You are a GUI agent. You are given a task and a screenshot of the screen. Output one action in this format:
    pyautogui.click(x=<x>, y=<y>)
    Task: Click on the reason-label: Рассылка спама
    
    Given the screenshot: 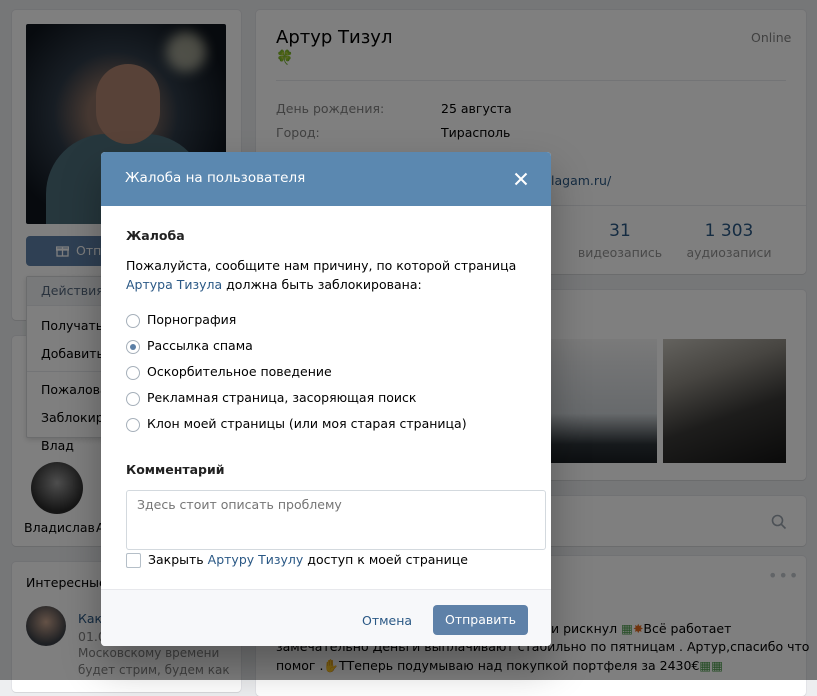 What is the action you would take?
    pyautogui.click(x=200, y=345)
    